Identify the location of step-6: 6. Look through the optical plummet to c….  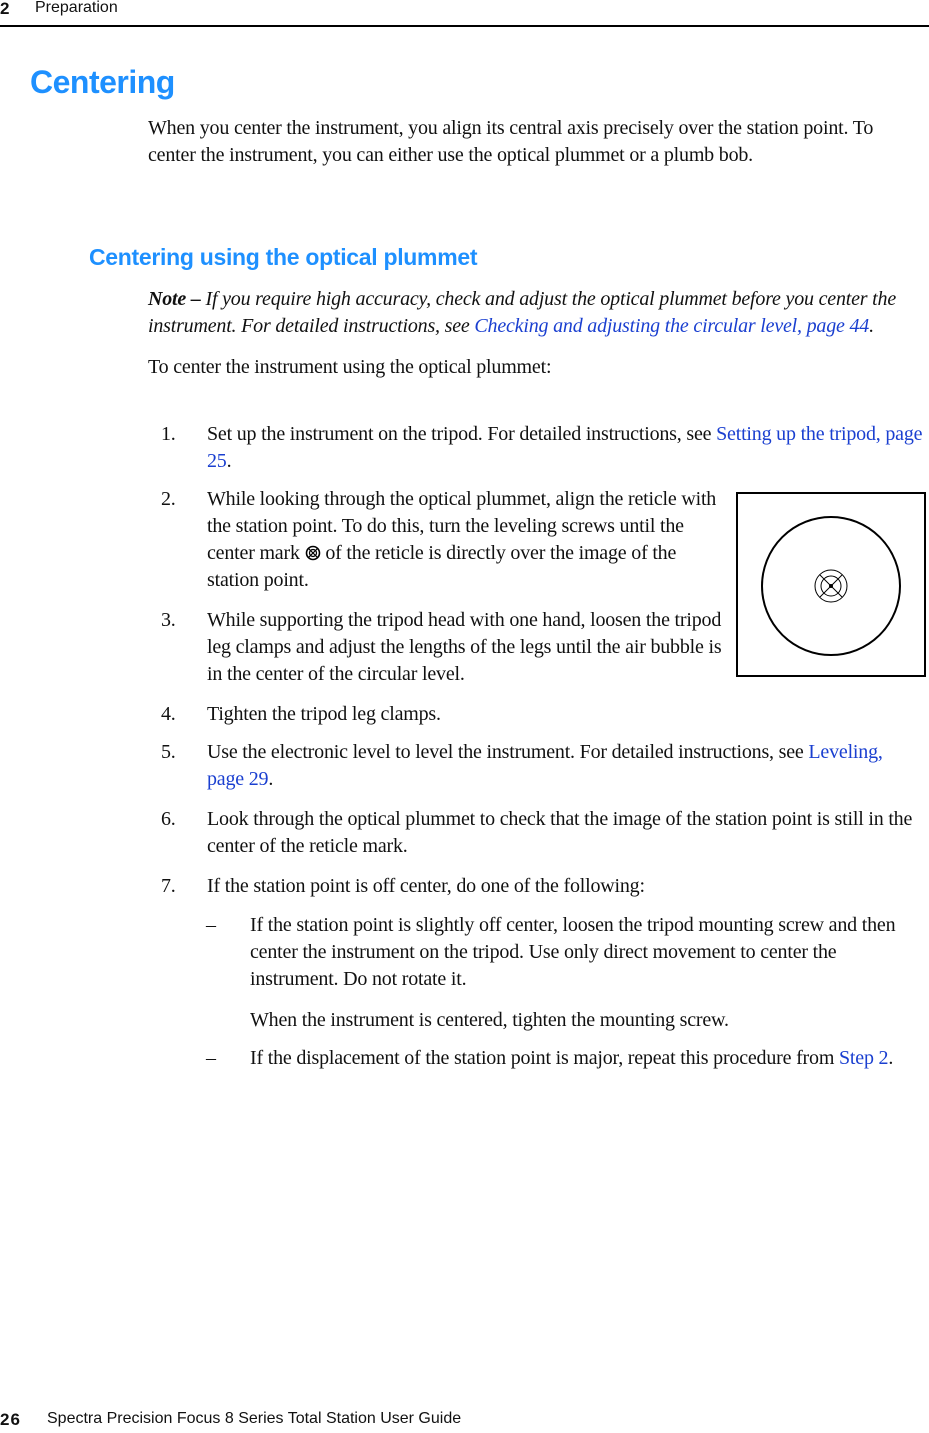
(545, 833).